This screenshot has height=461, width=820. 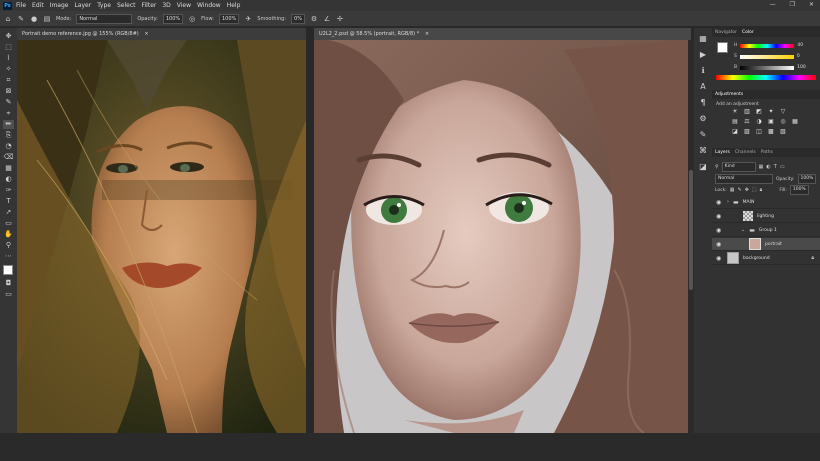 I want to click on gradient-map-icon: ▩, so click(x=771, y=132).